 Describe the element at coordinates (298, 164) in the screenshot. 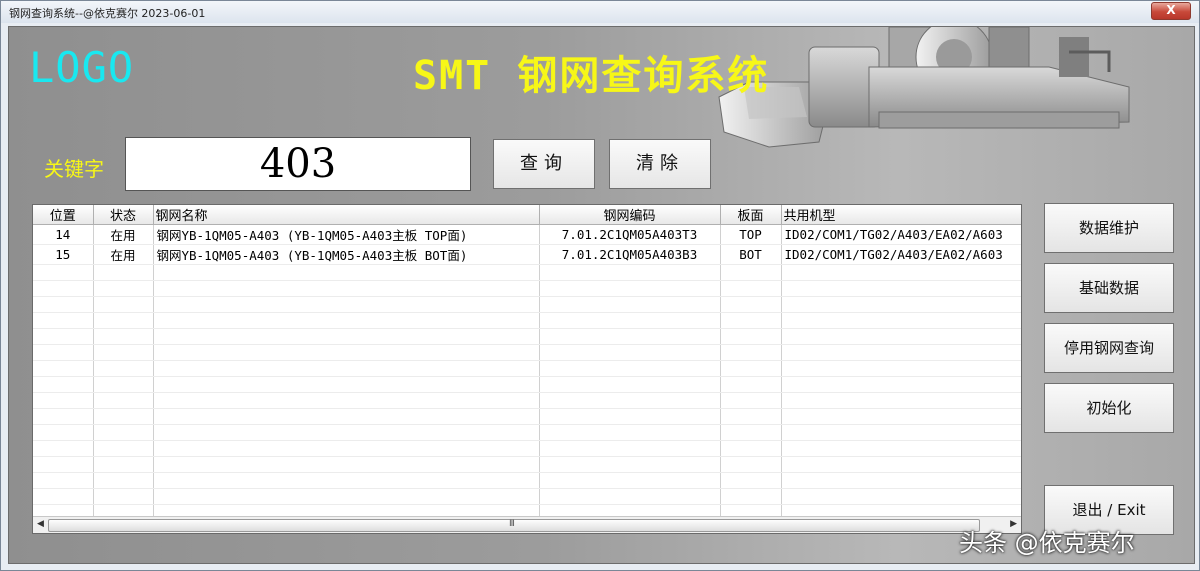

I see `keyword-input` at that location.